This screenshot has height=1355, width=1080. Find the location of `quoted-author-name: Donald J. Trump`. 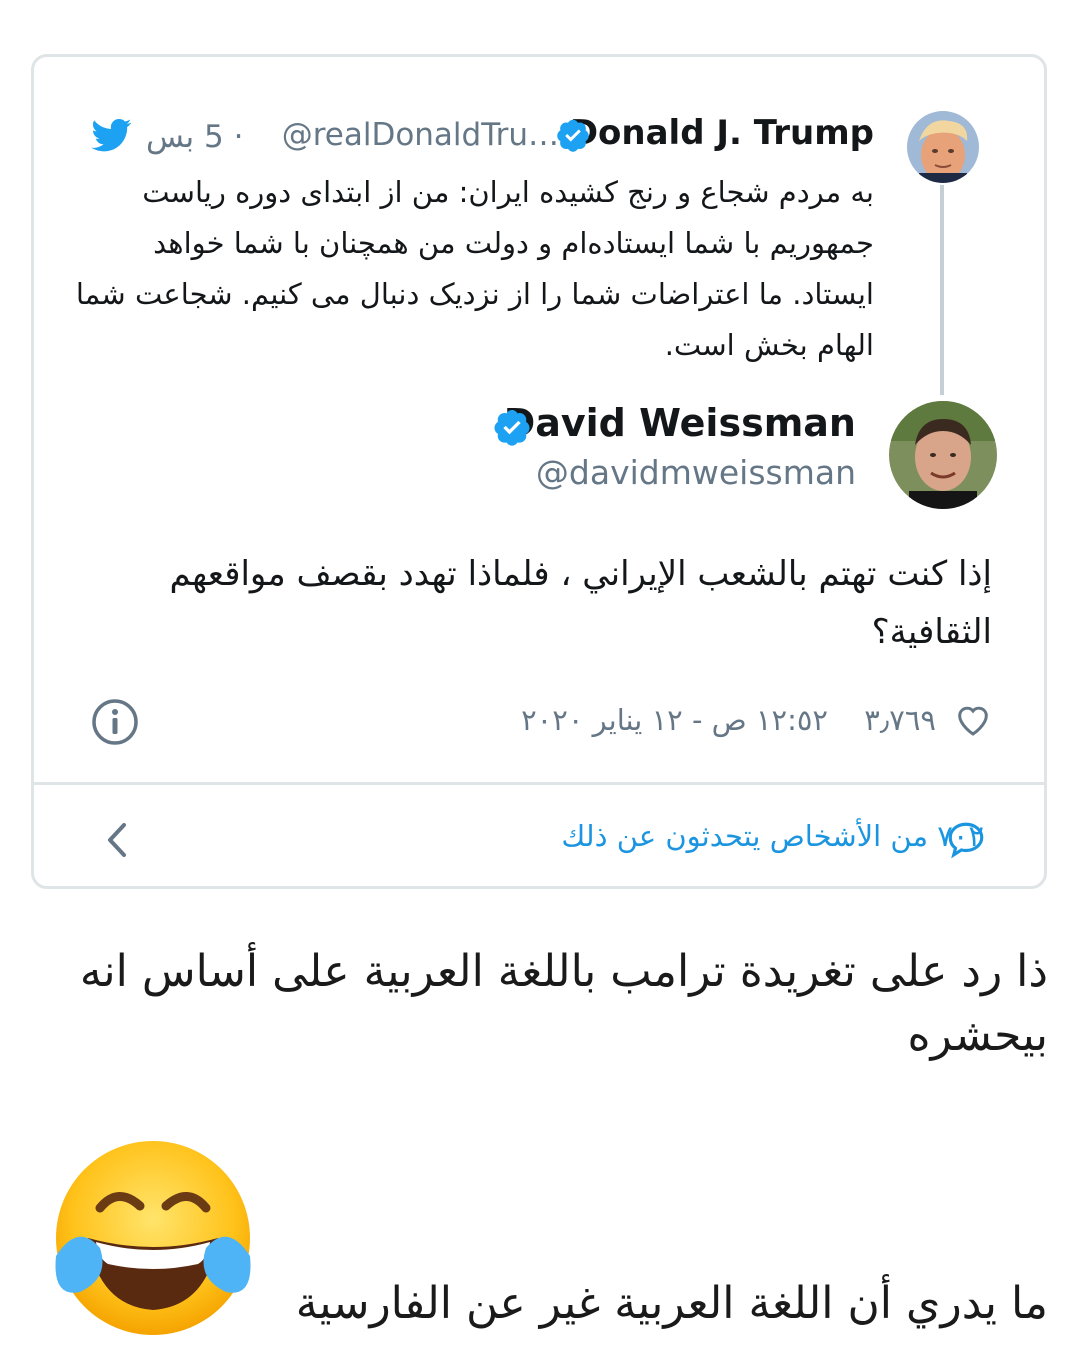

quoted-author-name: Donald J. Trump is located at coordinates (722, 133).